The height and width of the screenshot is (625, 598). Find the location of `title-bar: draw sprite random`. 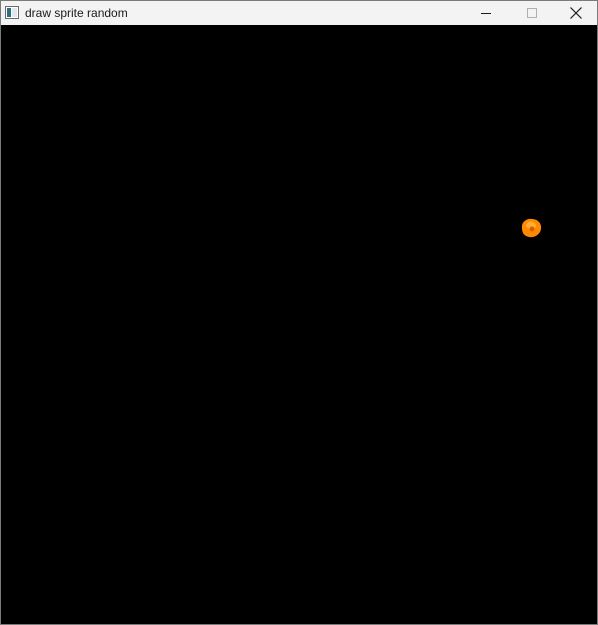

title-bar: draw sprite random is located at coordinates (299, 13).